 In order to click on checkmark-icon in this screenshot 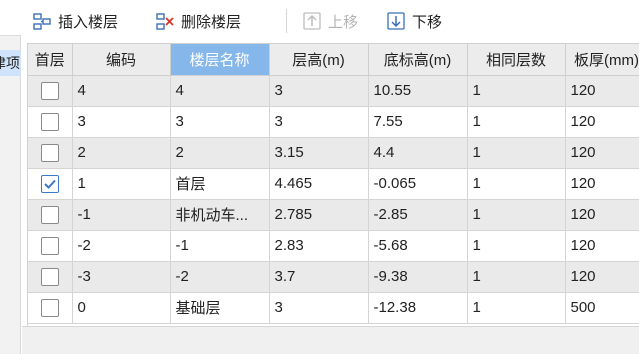, I will do `click(50, 184)`.